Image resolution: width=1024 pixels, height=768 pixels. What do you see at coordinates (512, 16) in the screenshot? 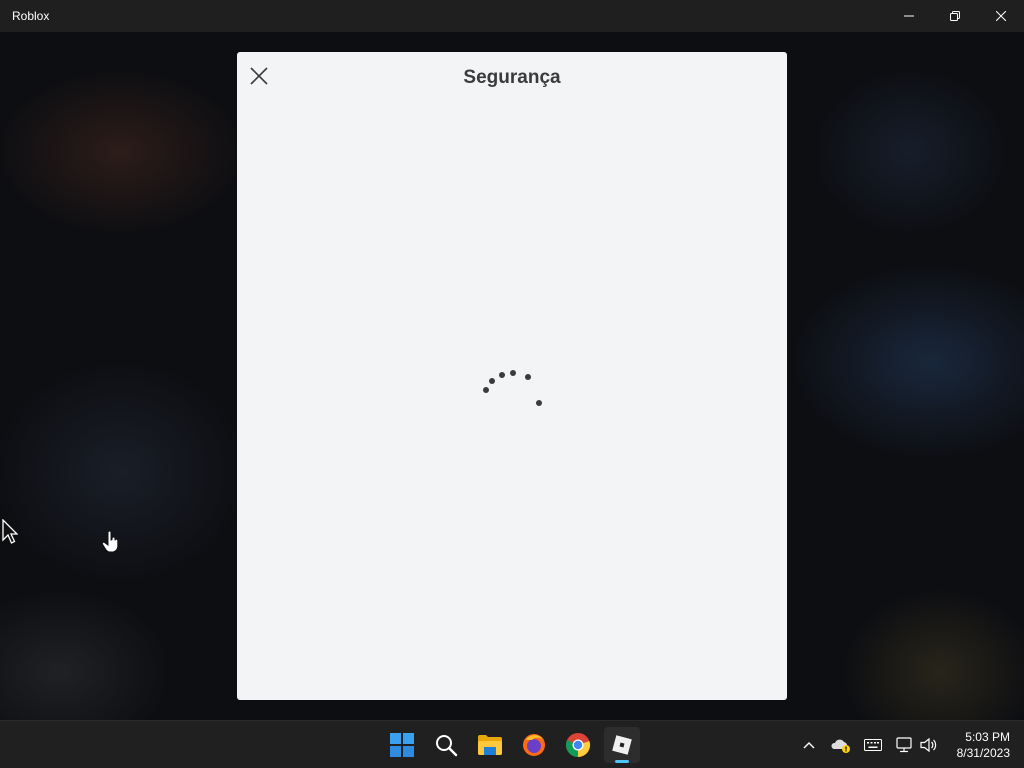
I see `window-titlebar: Roblox` at bounding box center [512, 16].